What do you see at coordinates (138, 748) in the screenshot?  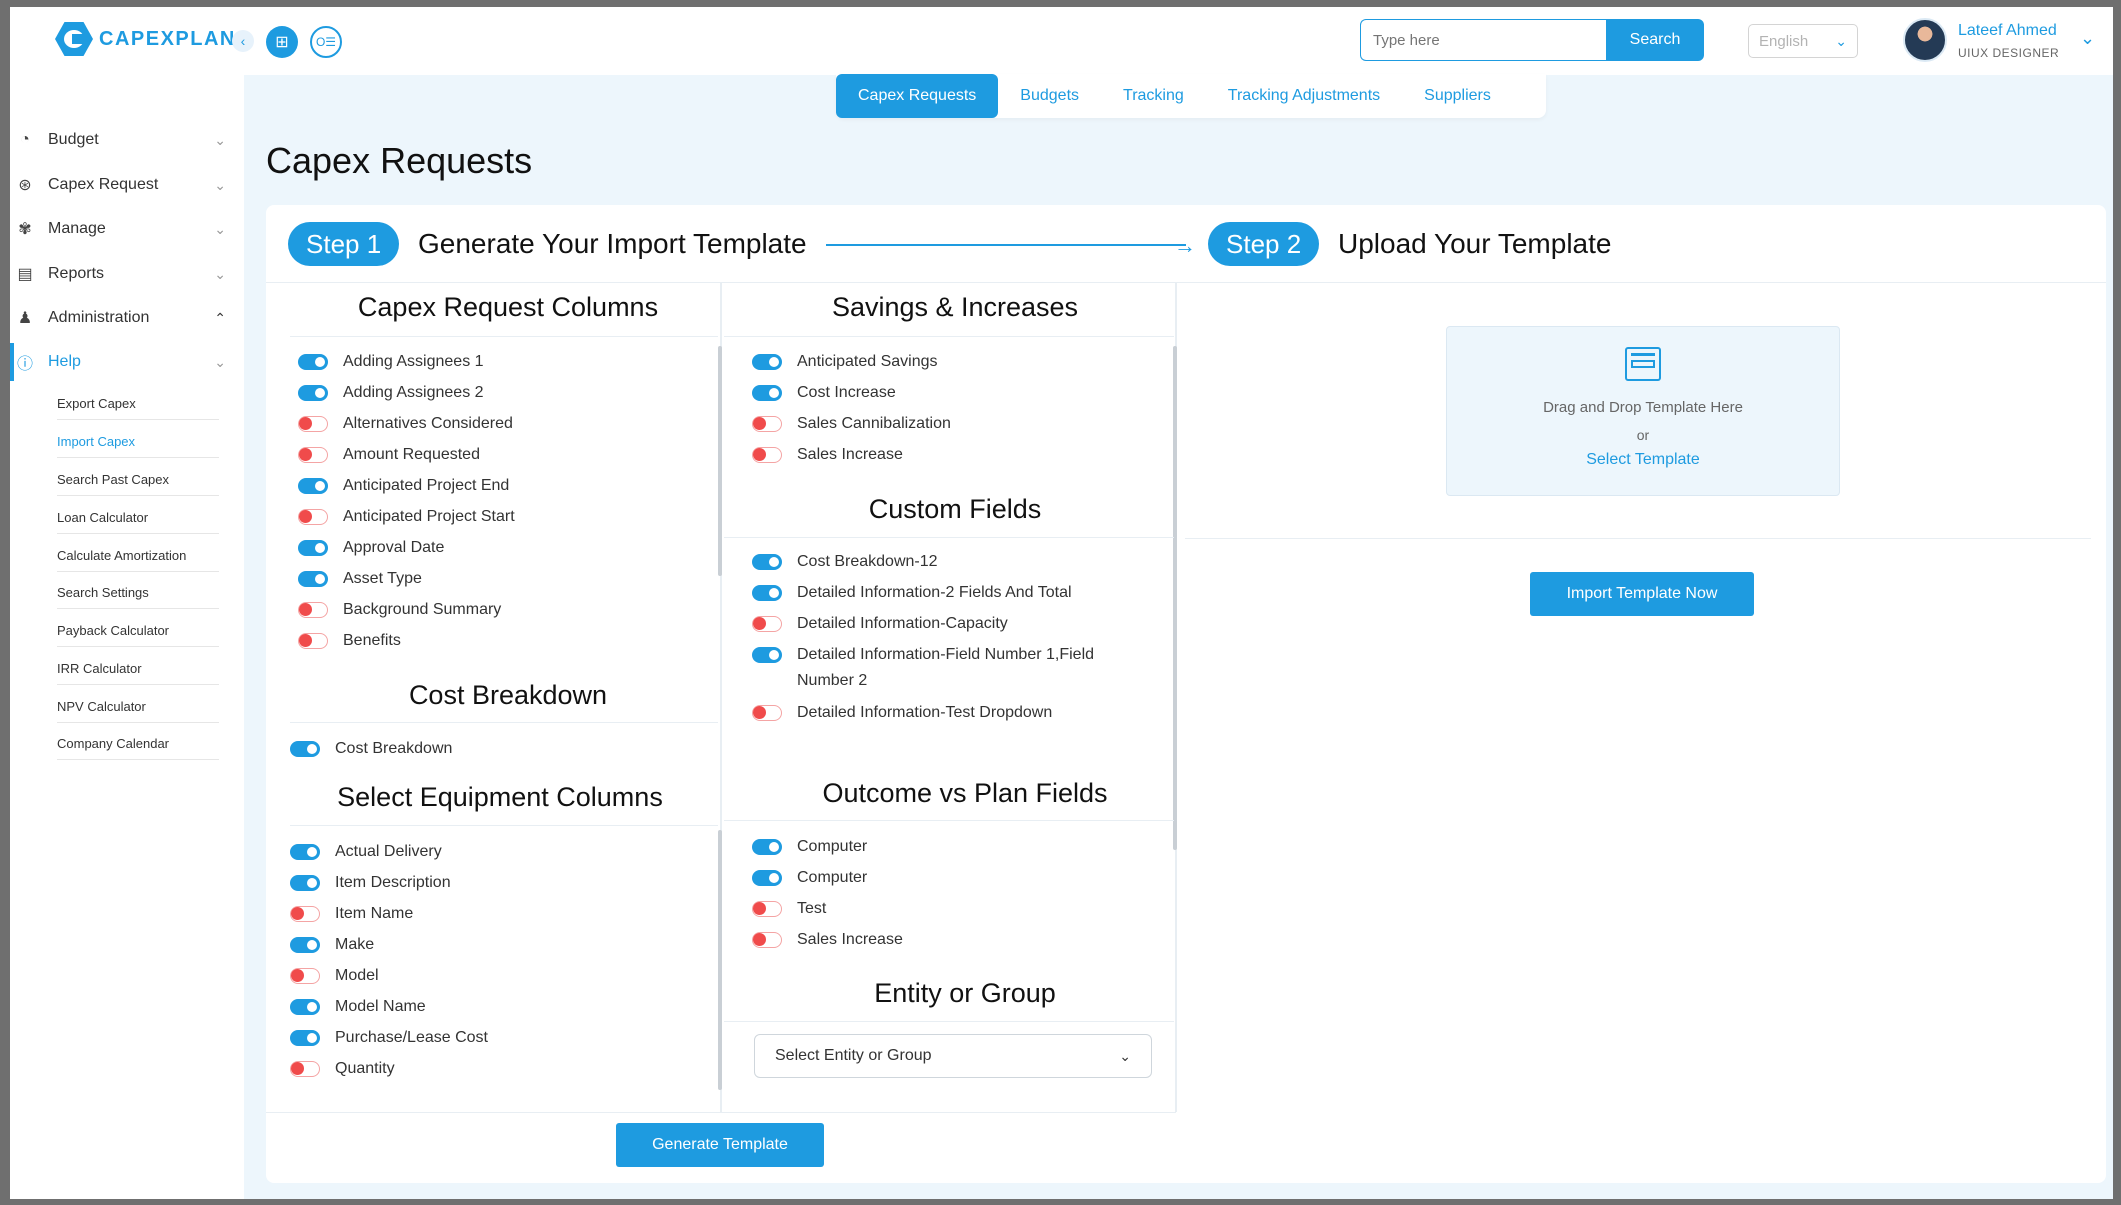 I see `sidebar-subitem-company-calendar: Company Calendar` at bounding box center [138, 748].